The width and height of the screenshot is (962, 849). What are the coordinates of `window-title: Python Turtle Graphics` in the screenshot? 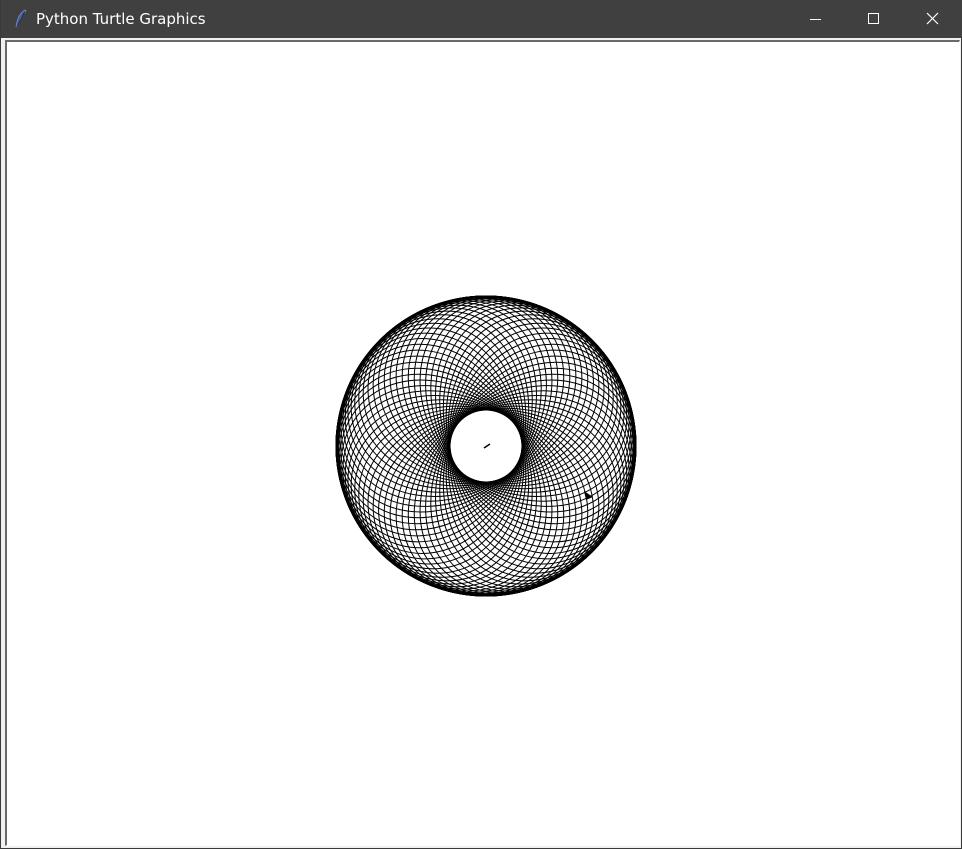 It's located at (121, 19).